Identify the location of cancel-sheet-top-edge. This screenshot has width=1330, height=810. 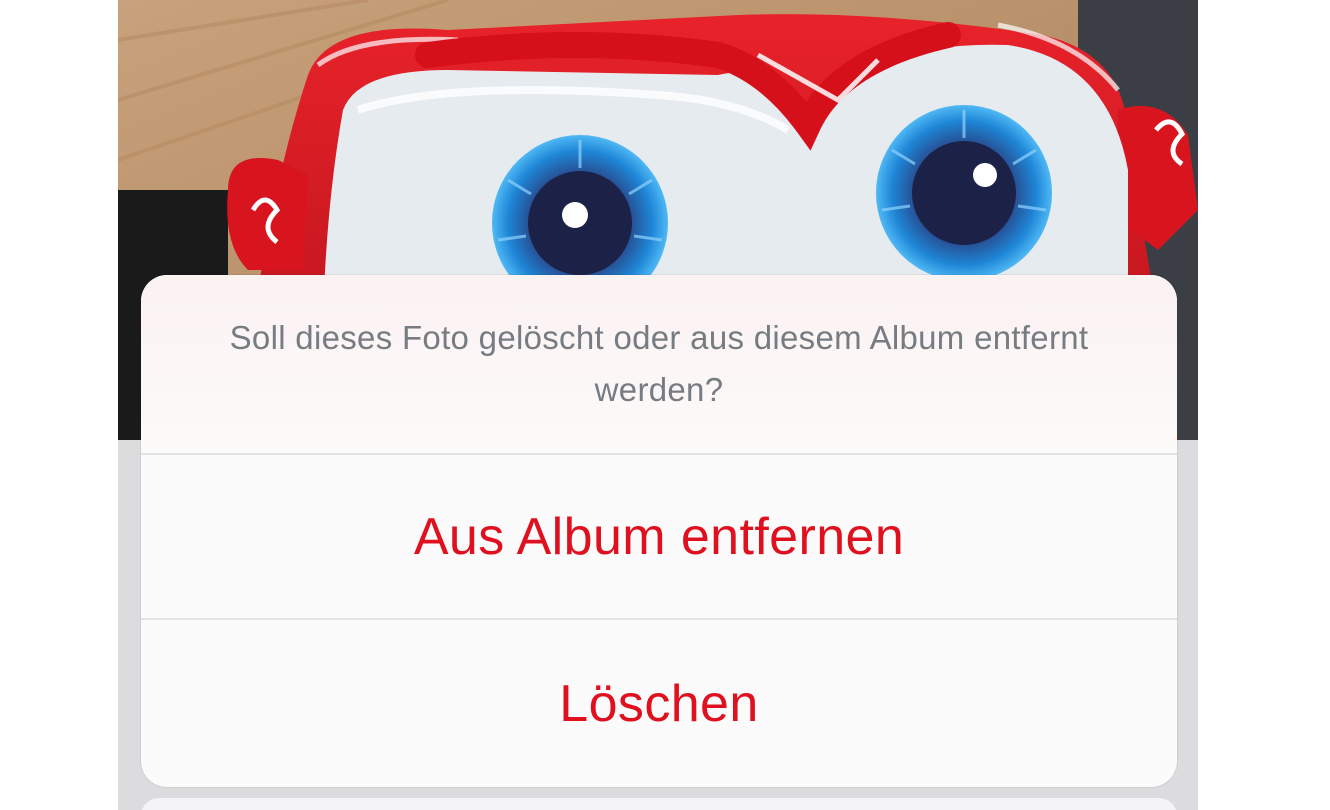
(659, 804).